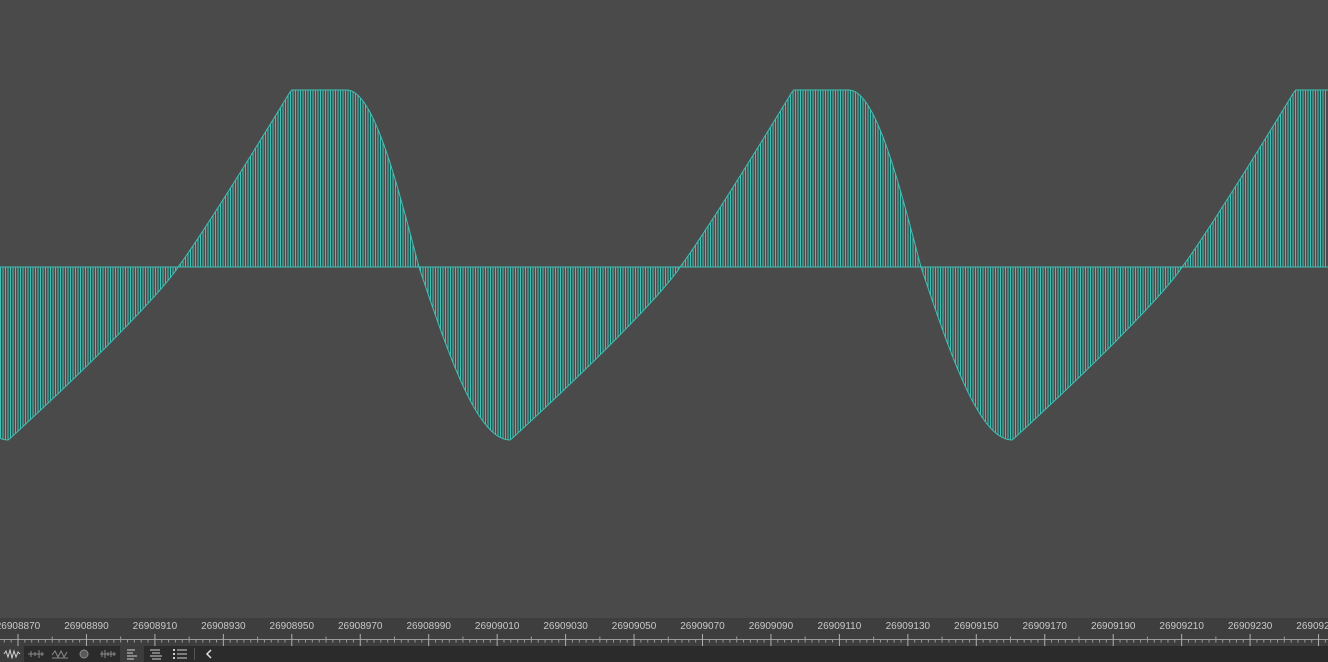  I want to click on circle-icon, so click(84, 654).